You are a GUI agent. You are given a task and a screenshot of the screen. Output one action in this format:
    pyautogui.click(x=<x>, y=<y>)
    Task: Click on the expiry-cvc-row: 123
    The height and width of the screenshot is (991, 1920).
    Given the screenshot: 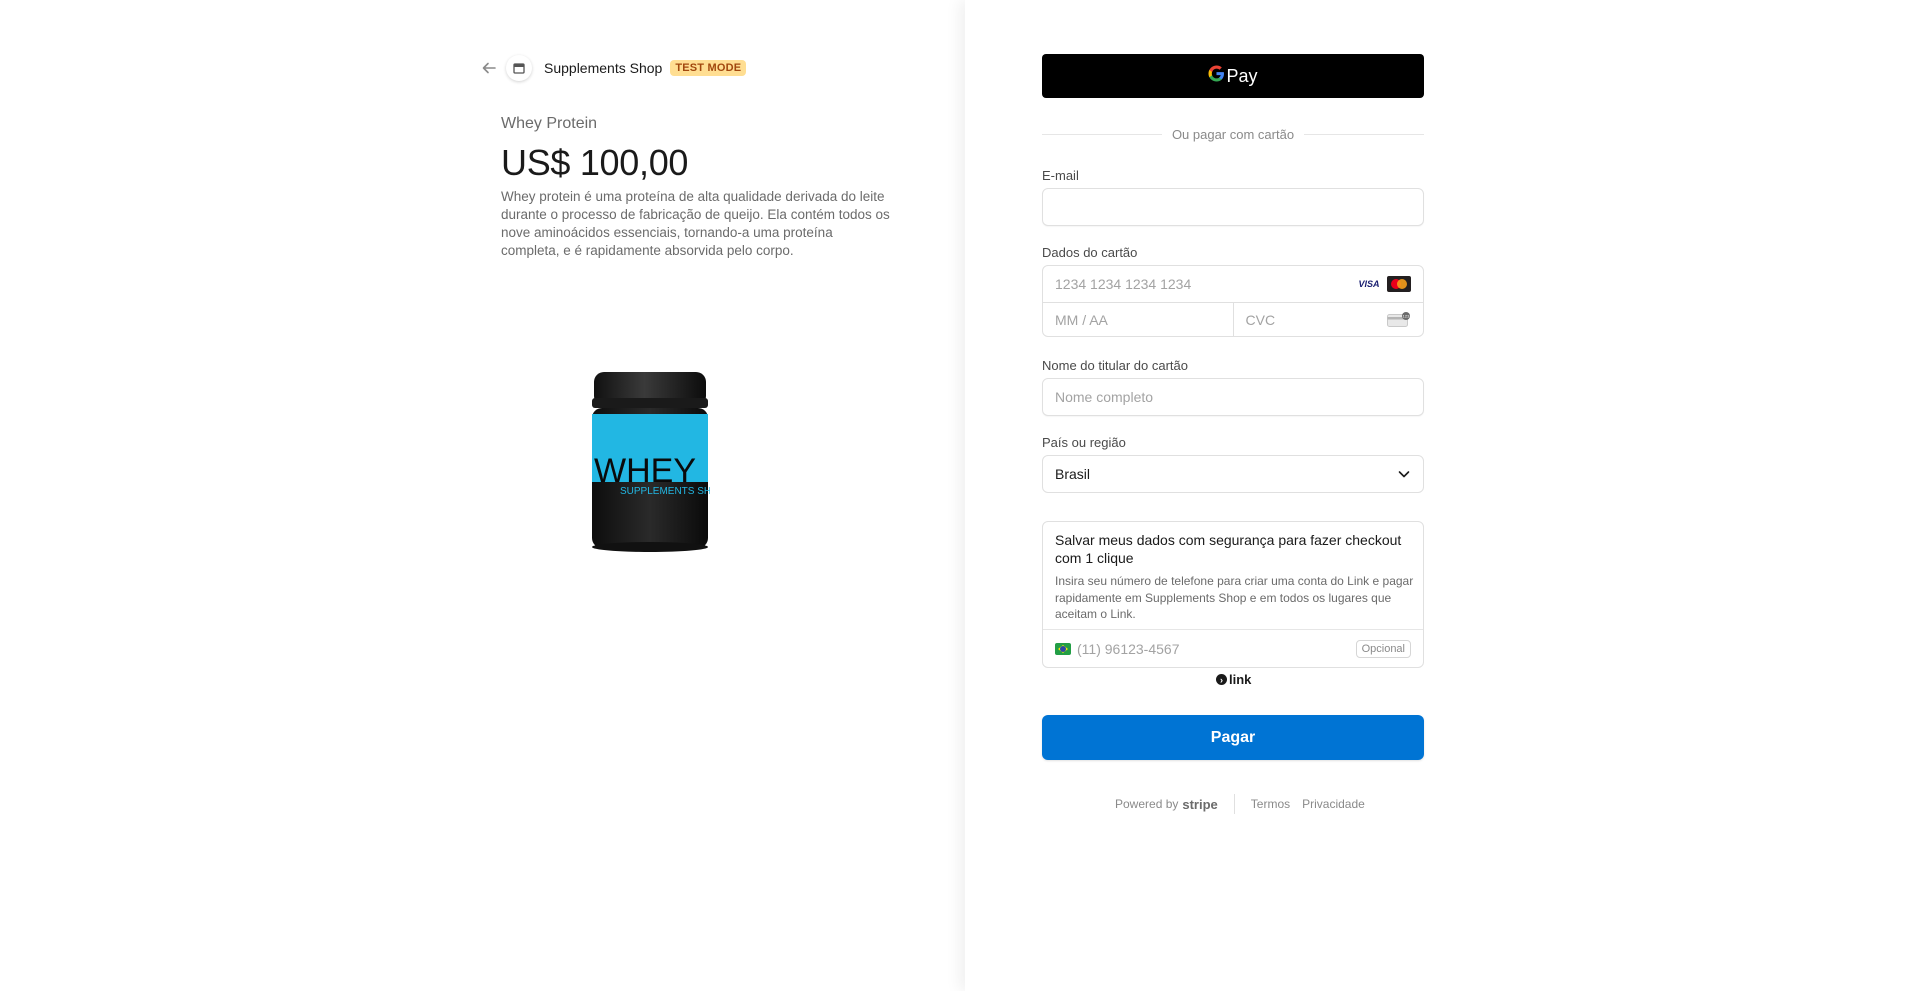 What is the action you would take?
    pyautogui.click(x=1233, y=319)
    